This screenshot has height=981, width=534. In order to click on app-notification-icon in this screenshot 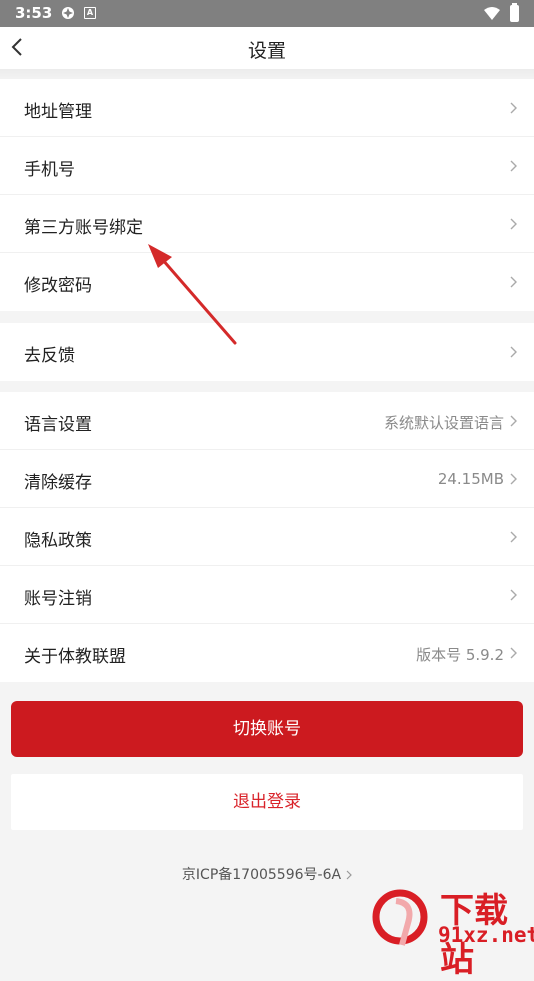, I will do `click(68, 13)`.